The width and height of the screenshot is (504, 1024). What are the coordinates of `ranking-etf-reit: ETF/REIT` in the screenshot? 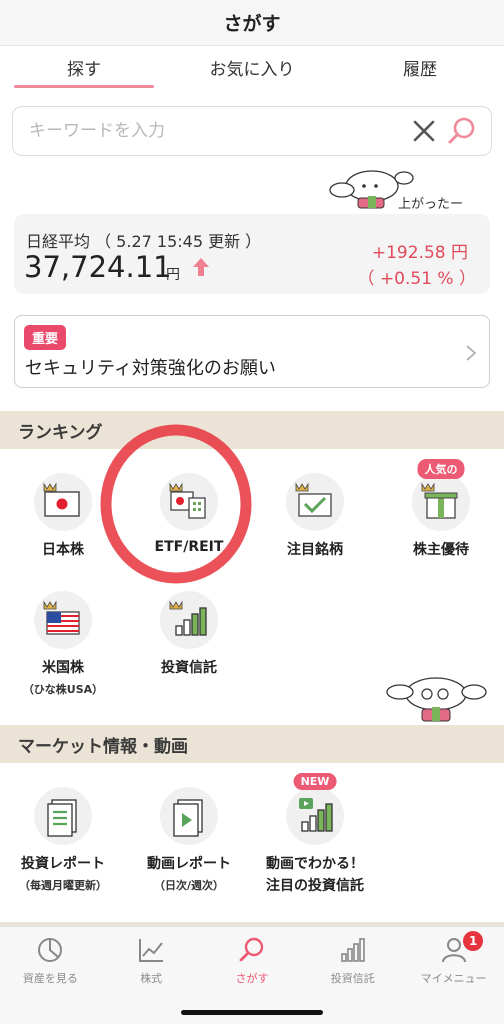 It's located at (189, 514).